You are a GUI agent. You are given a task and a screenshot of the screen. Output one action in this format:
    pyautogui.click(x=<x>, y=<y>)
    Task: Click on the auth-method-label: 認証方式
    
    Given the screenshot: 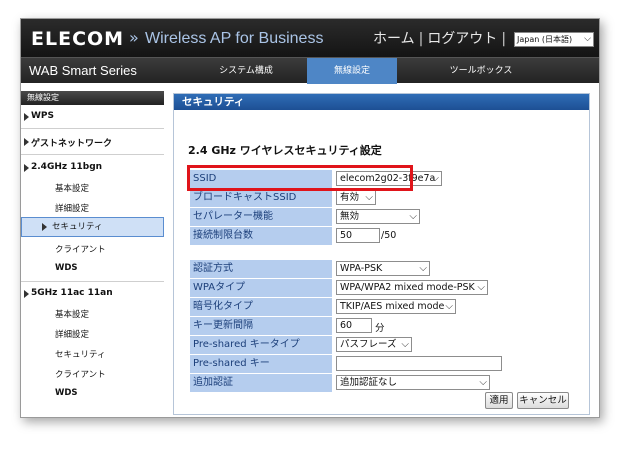 What is the action you would take?
    pyautogui.click(x=261, y=269)
    